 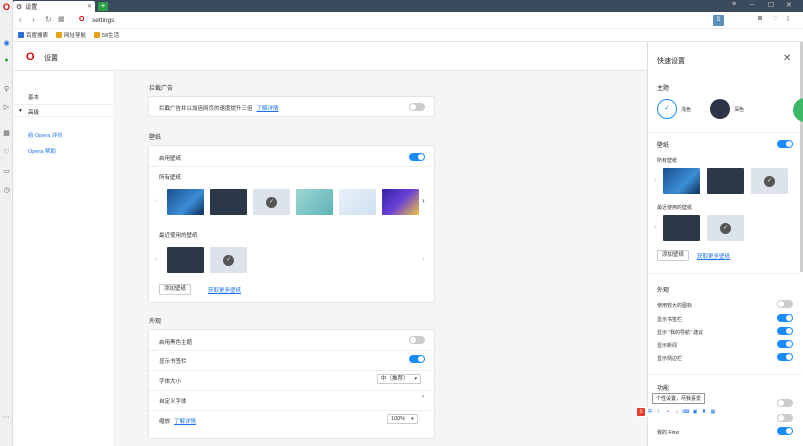 What do you see at coordinates (785, 357) in the screenshot?
I see `show-sidebar-toggle` at bounding box center [785, 357].